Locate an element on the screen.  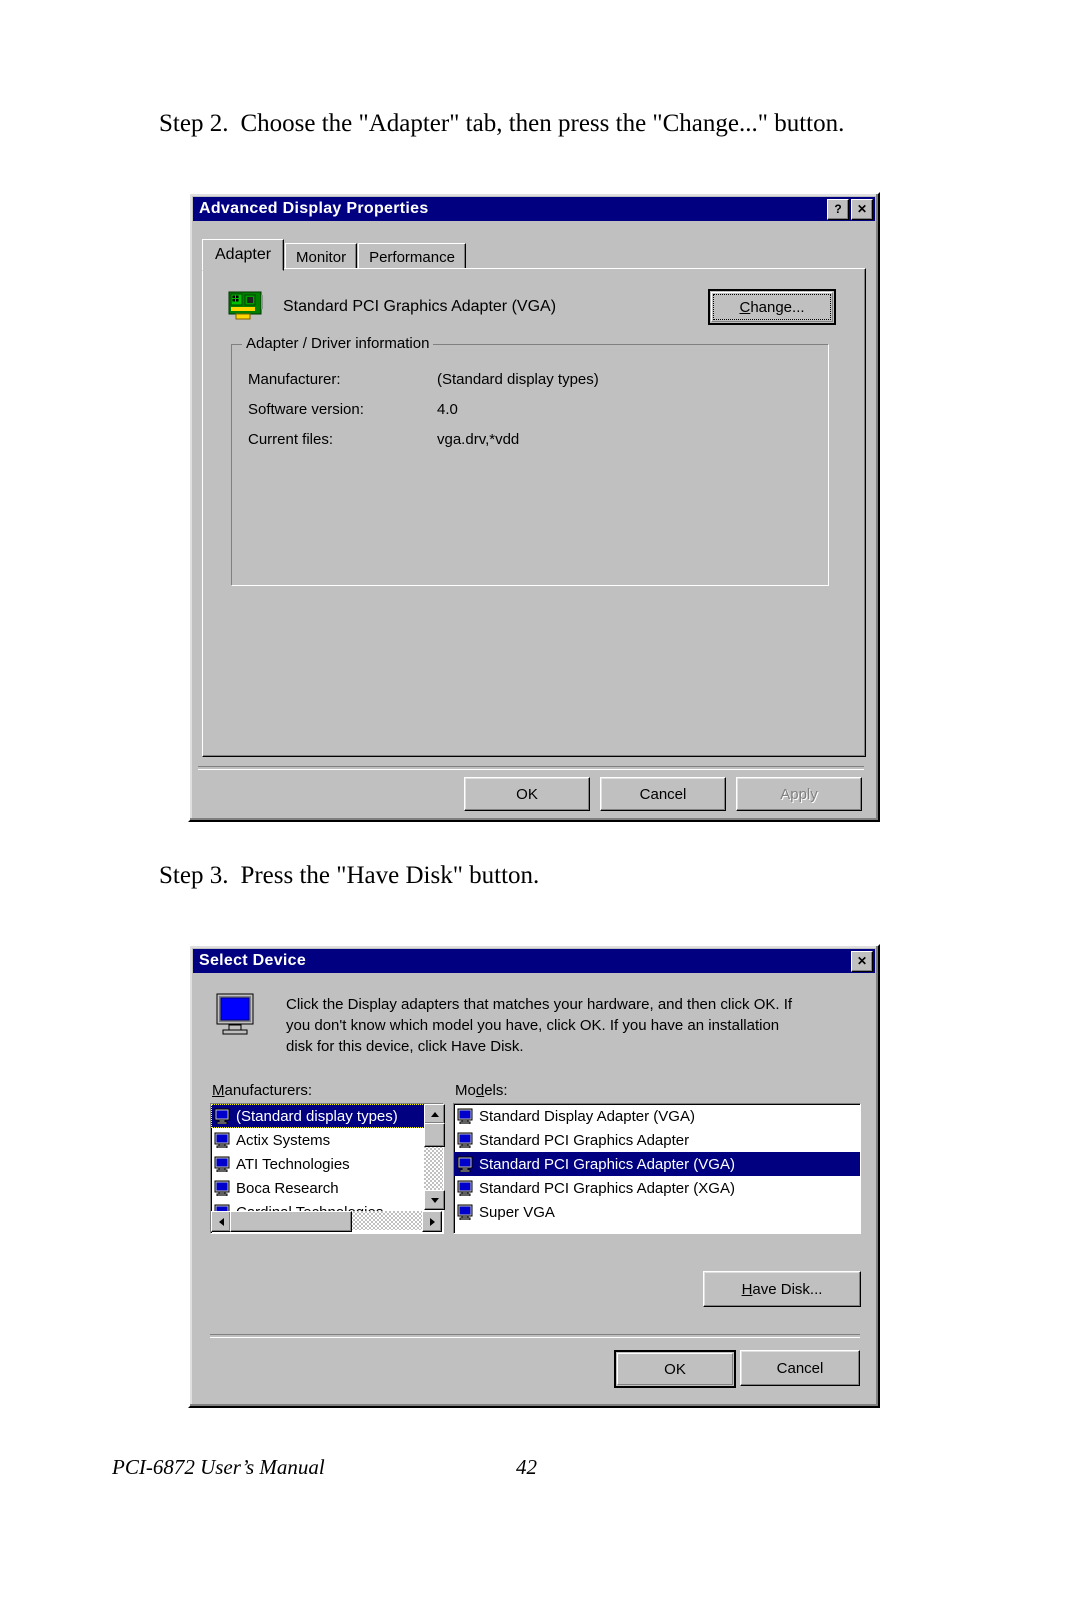
manufacturers-accel: M is located at coordinates (218, 1090).